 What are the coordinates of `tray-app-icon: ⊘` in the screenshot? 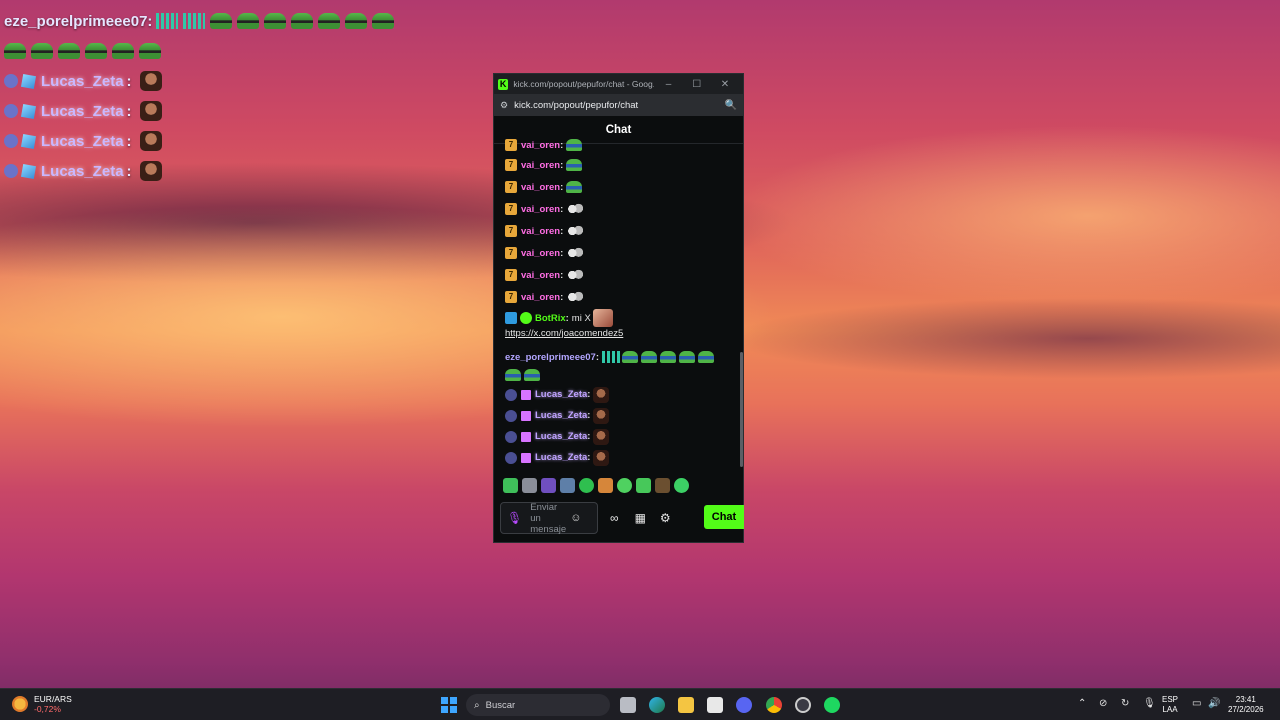 It's located at (1103, 703).